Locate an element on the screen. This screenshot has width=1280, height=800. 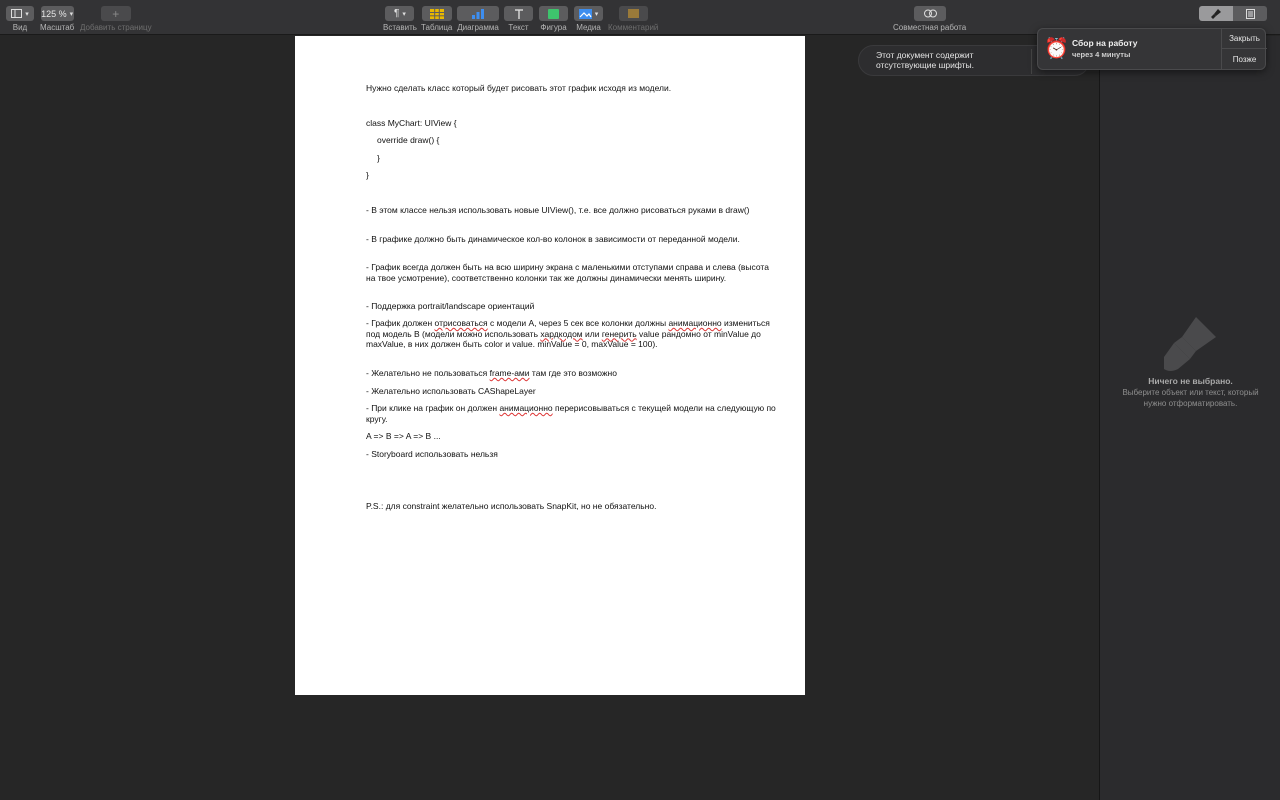
view-control: ▾ Вид is located at coordinates (20, 19).